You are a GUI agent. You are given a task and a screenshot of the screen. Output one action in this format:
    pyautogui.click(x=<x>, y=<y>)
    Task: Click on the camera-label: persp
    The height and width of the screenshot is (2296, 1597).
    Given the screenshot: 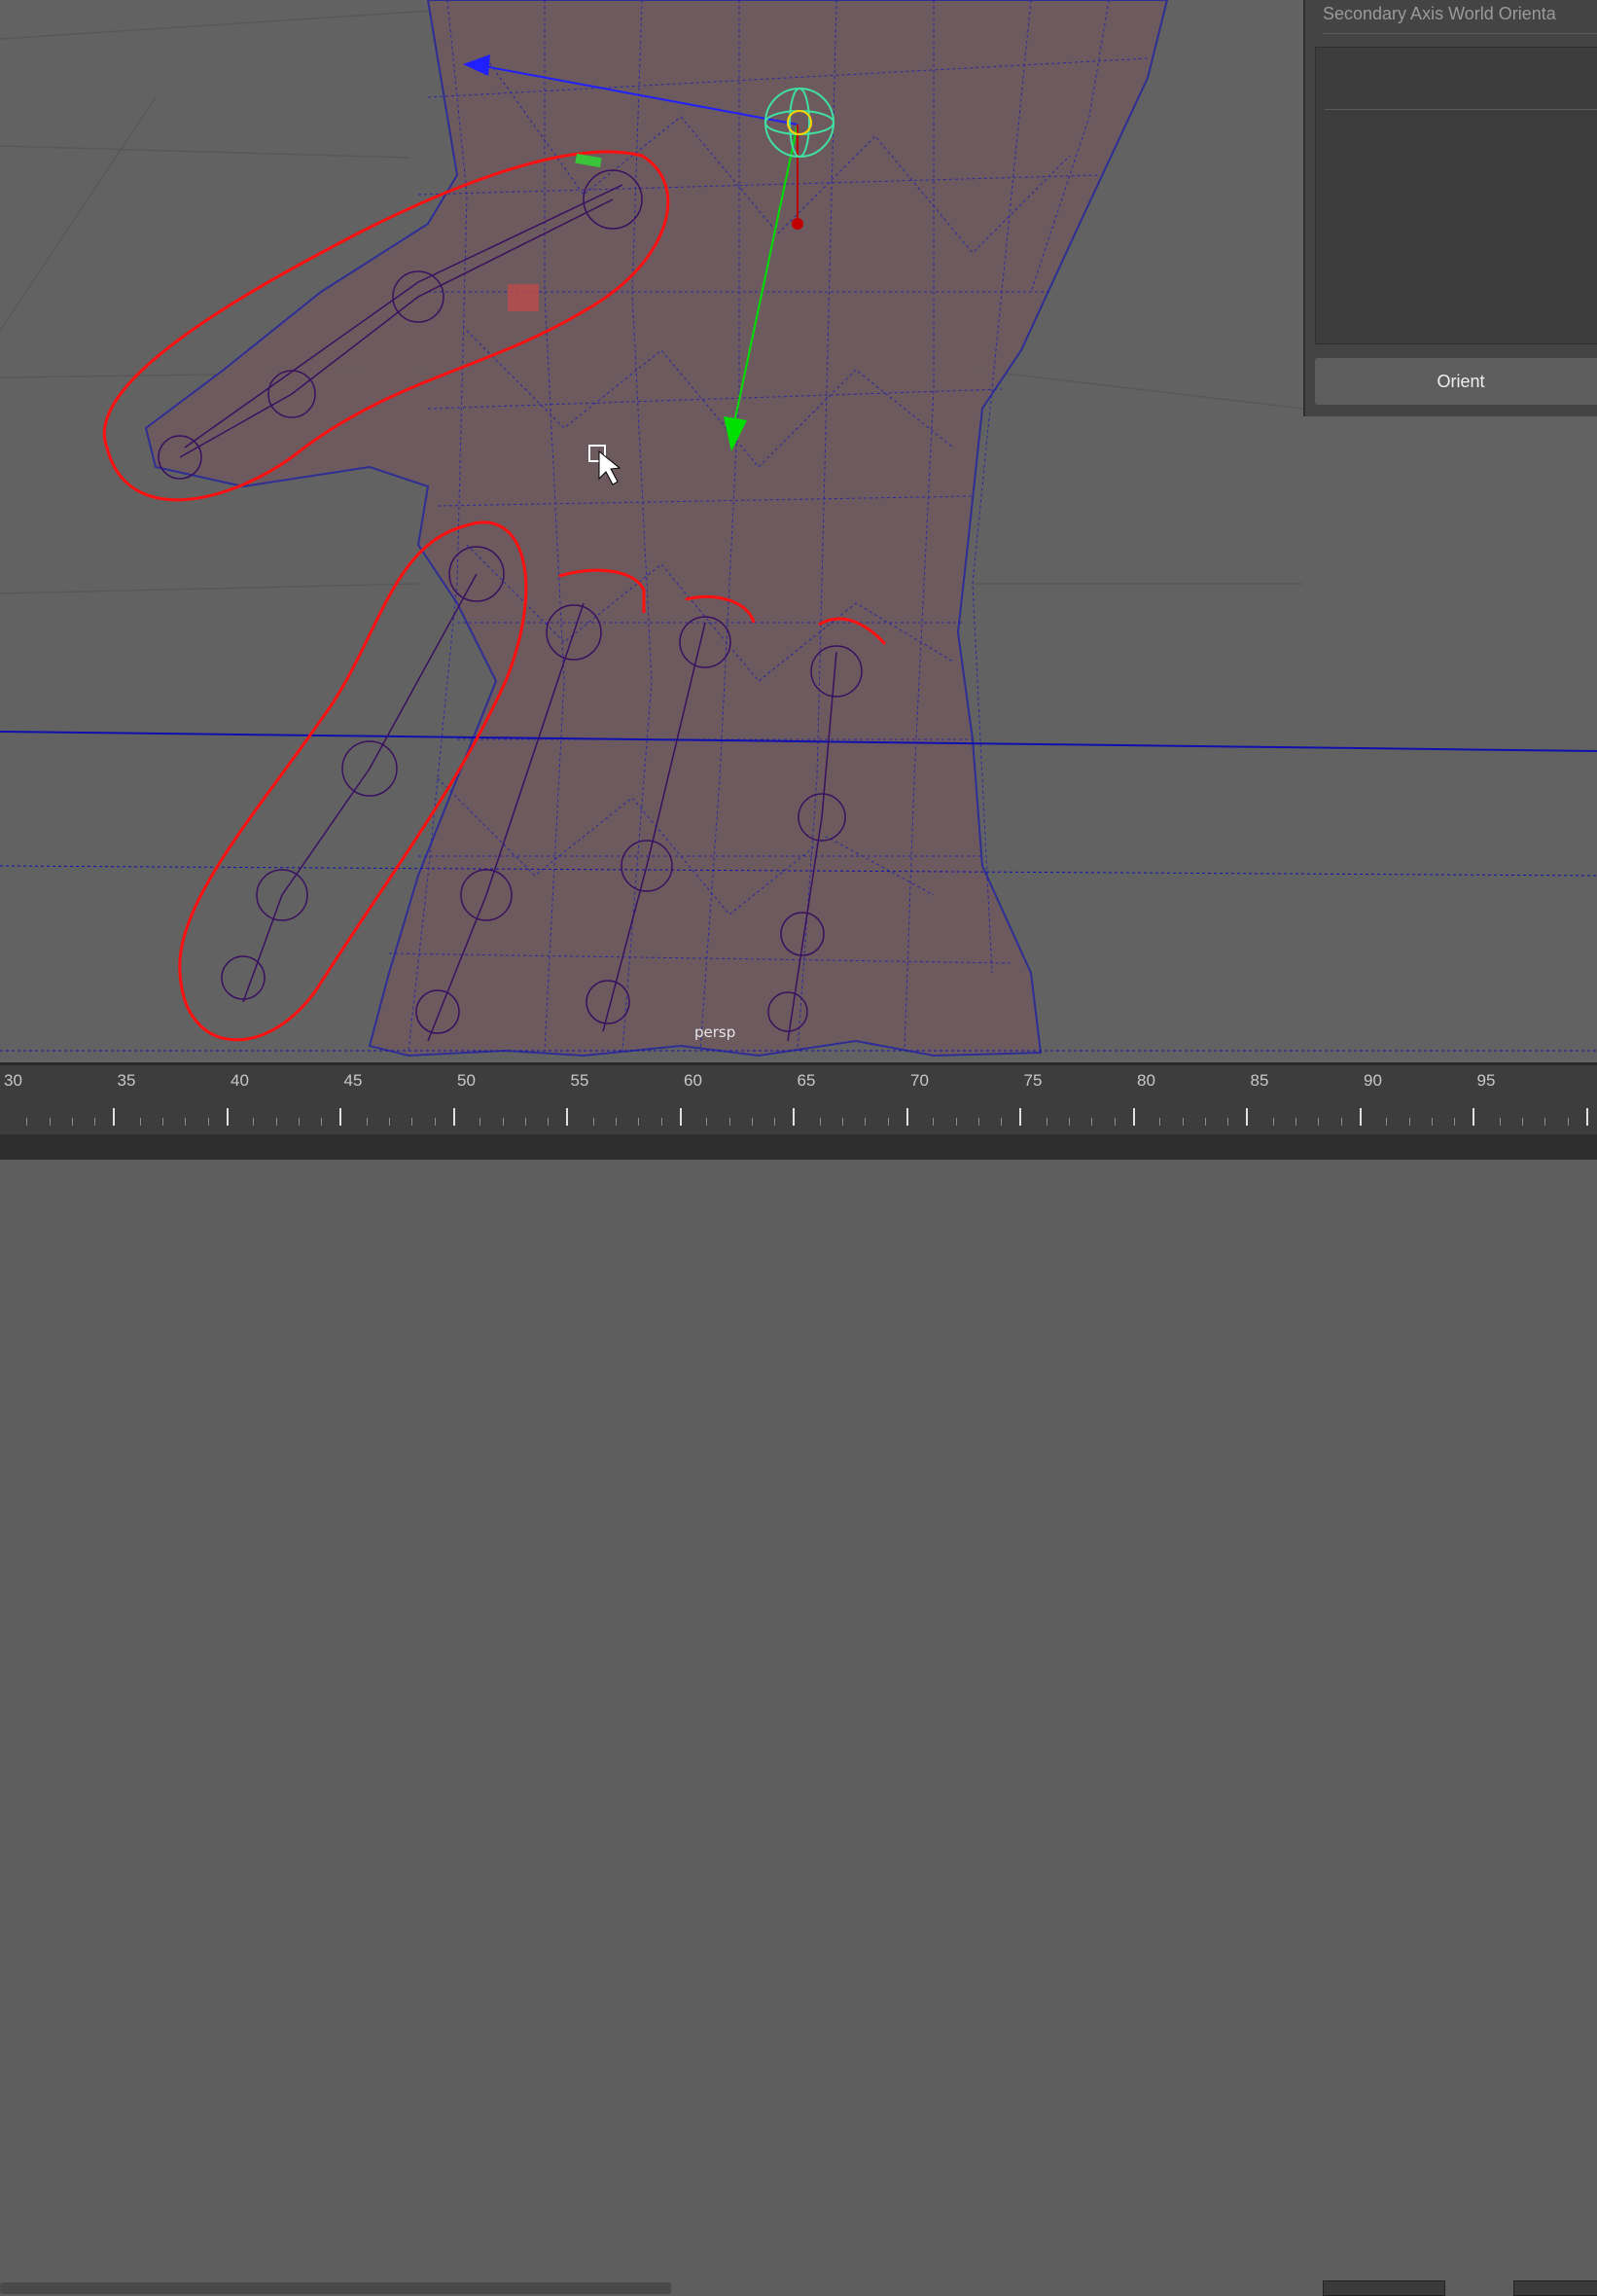 What is the action you would take?
    pyautogui.click(x=715, y=1032)
    